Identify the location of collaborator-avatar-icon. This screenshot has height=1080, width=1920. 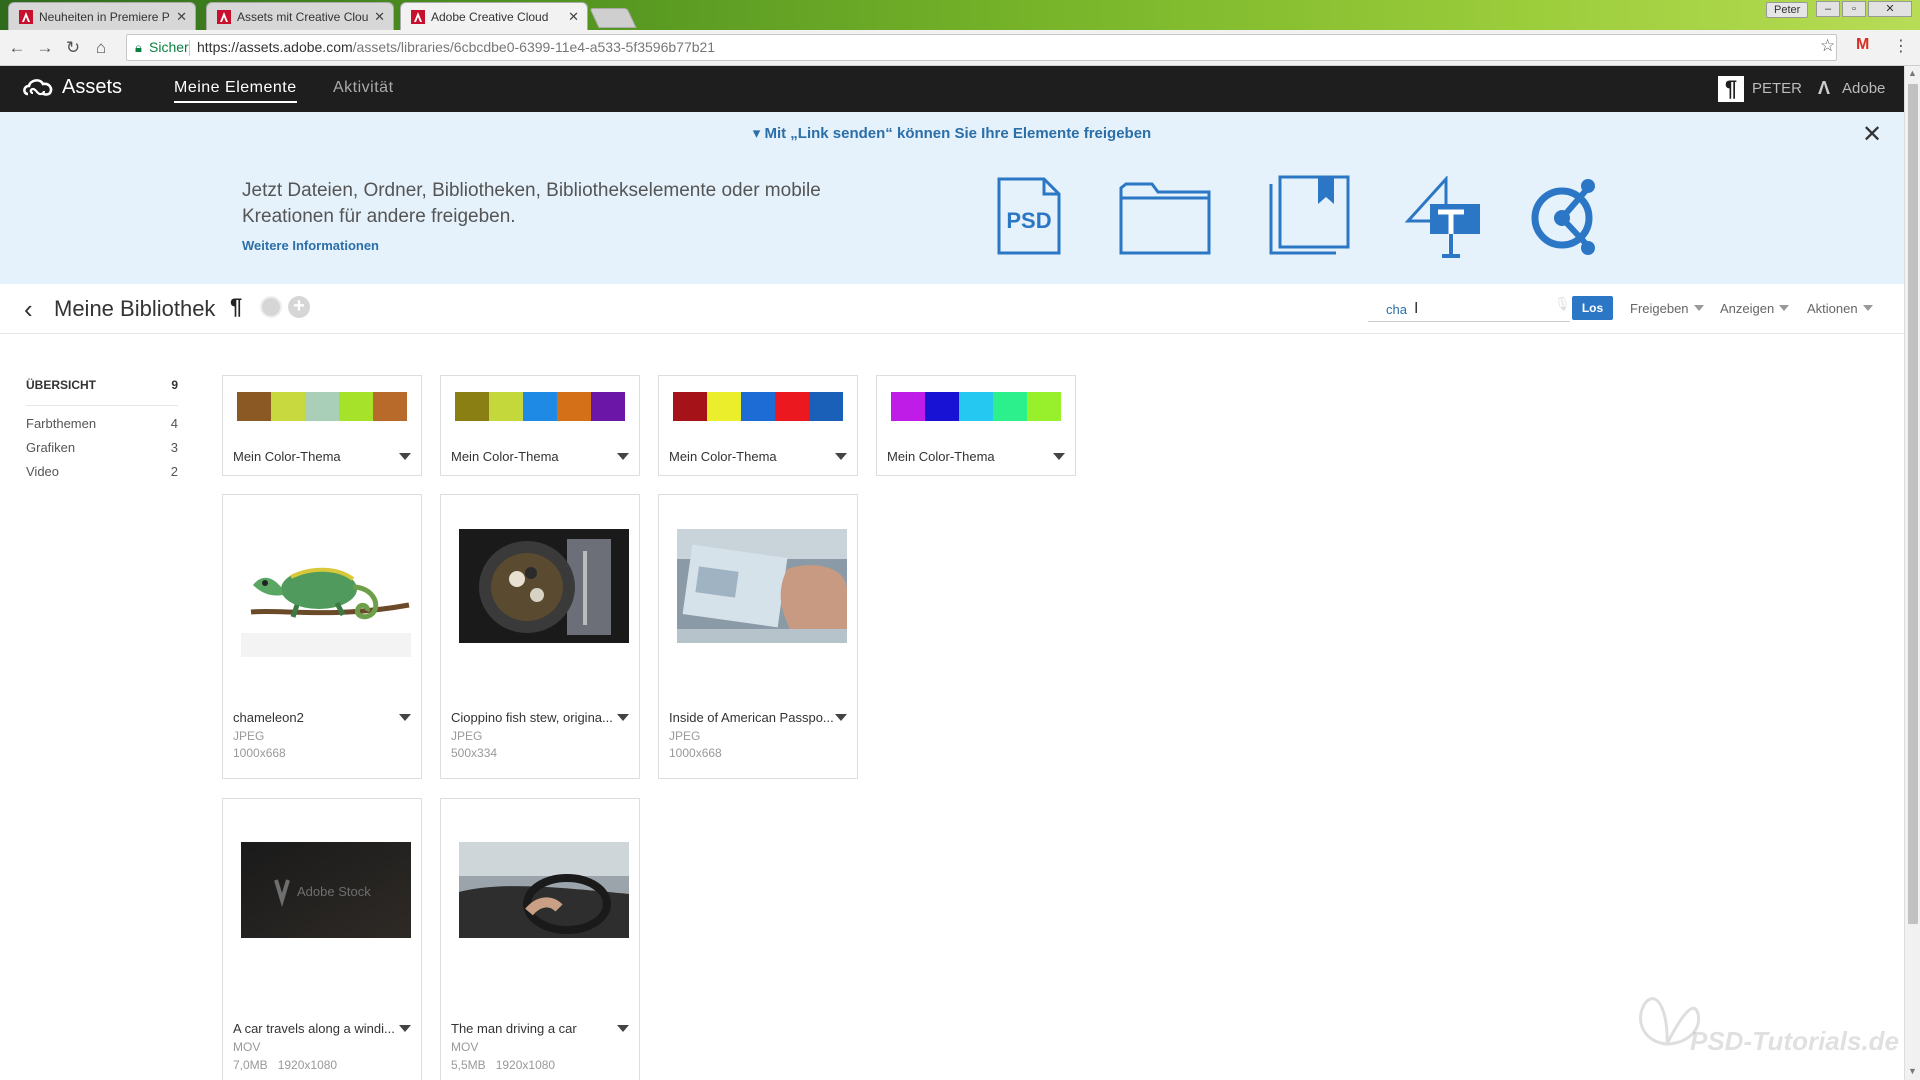
(271, 307).